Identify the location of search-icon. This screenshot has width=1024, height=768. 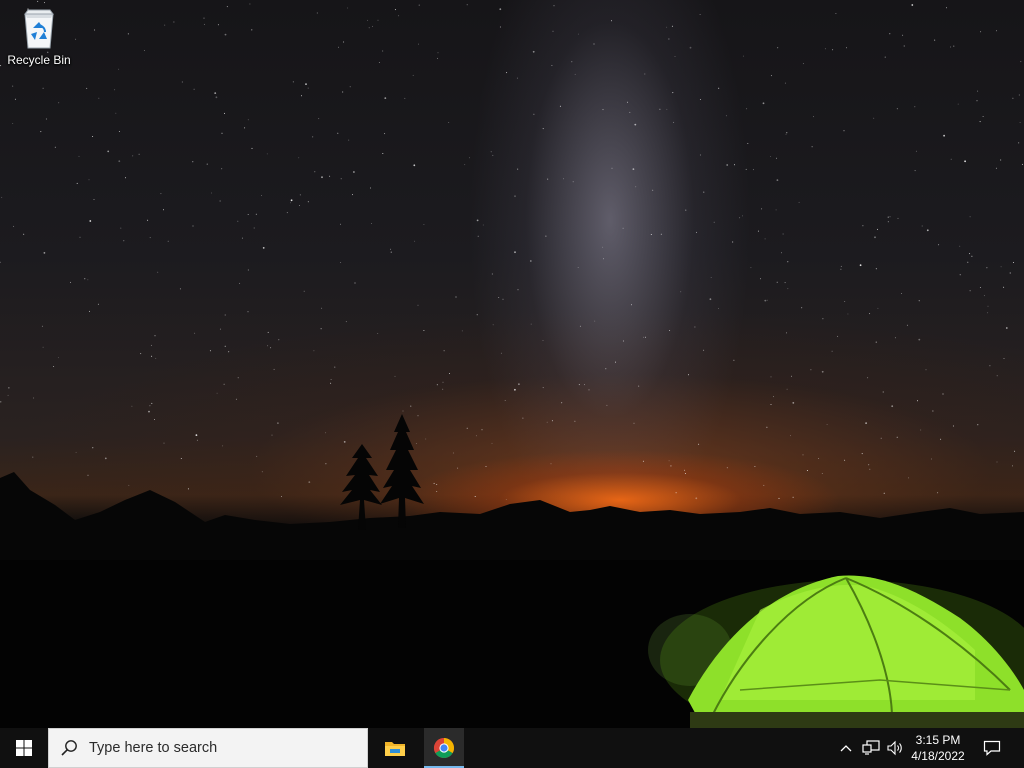
(69, 748).